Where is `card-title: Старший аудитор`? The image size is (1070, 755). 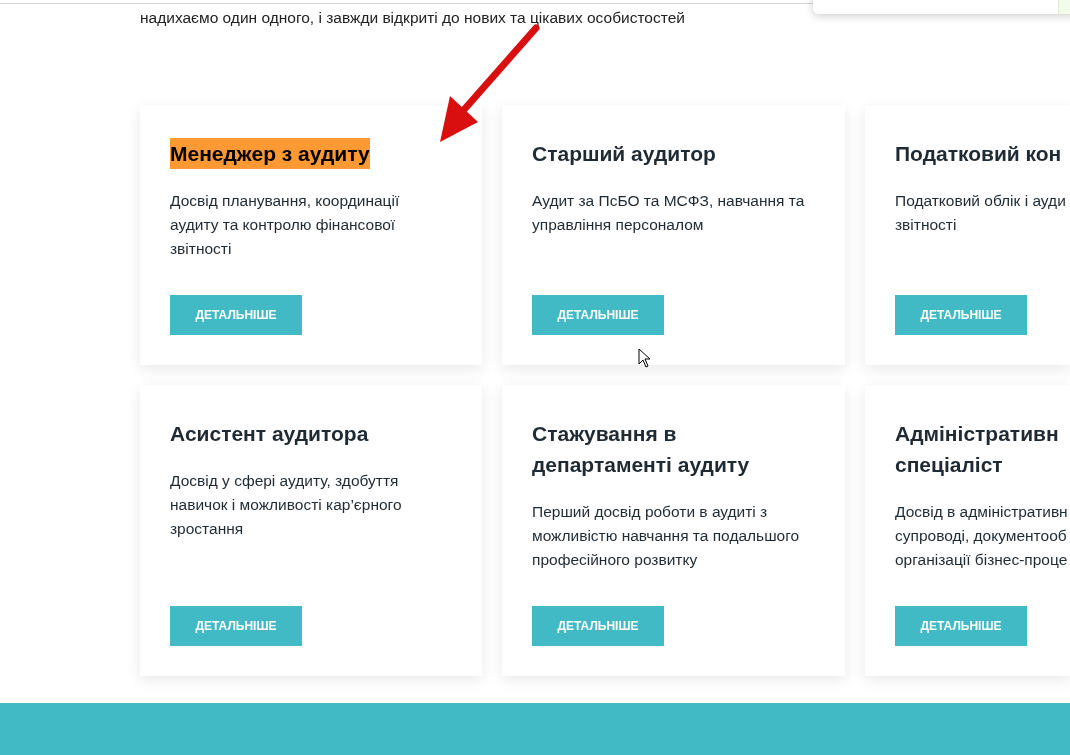 card-title: Старший аудитор is located at coordinates (624, 154).